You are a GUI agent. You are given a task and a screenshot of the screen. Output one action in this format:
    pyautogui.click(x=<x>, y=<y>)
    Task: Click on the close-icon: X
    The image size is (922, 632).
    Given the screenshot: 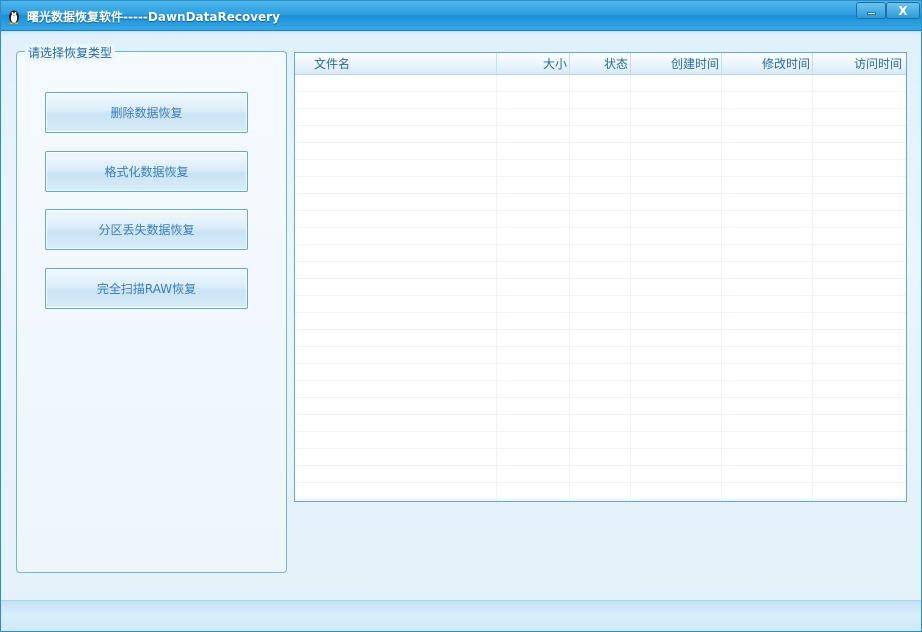 What is the action you would take?
    pyautogui.click(x=903, y=10)
    